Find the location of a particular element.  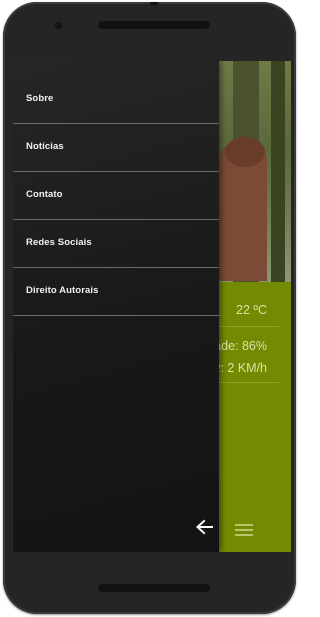

hamburger-menu-icon is located at coordinates (244, 530).